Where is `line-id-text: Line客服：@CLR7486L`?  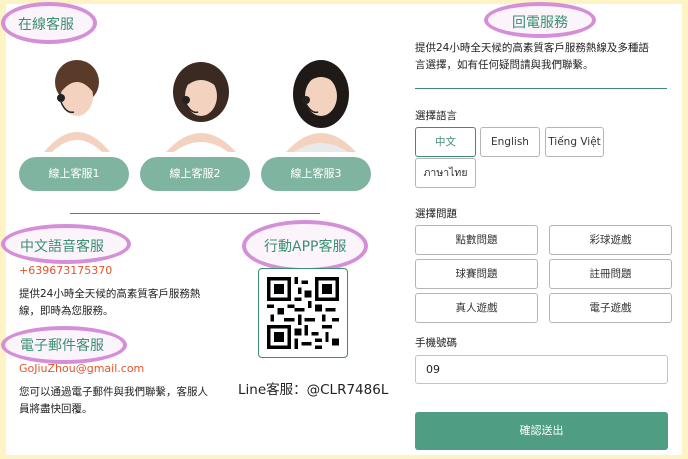 line-id-text: Line客服：@CLR7486L is located at coordinates (313, 390).